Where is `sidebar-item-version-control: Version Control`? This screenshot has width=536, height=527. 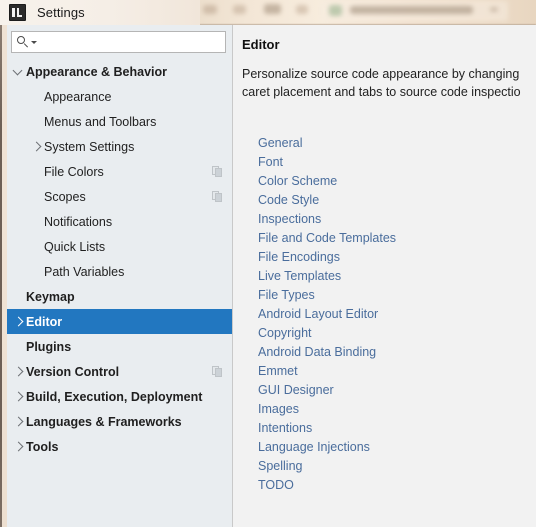
sidebar-item-version-control: Version Control is located at coordinates (119, 371).